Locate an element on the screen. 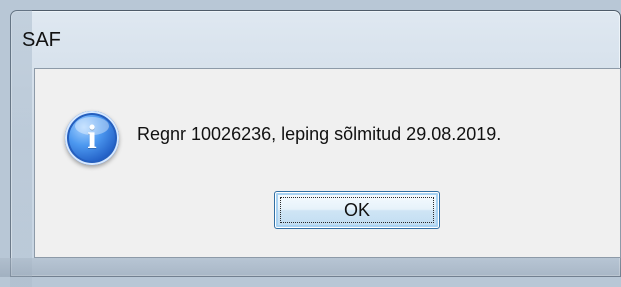 This screenshot has height=287, width=621. information-glyph: i is located at coordinates (92, 137).